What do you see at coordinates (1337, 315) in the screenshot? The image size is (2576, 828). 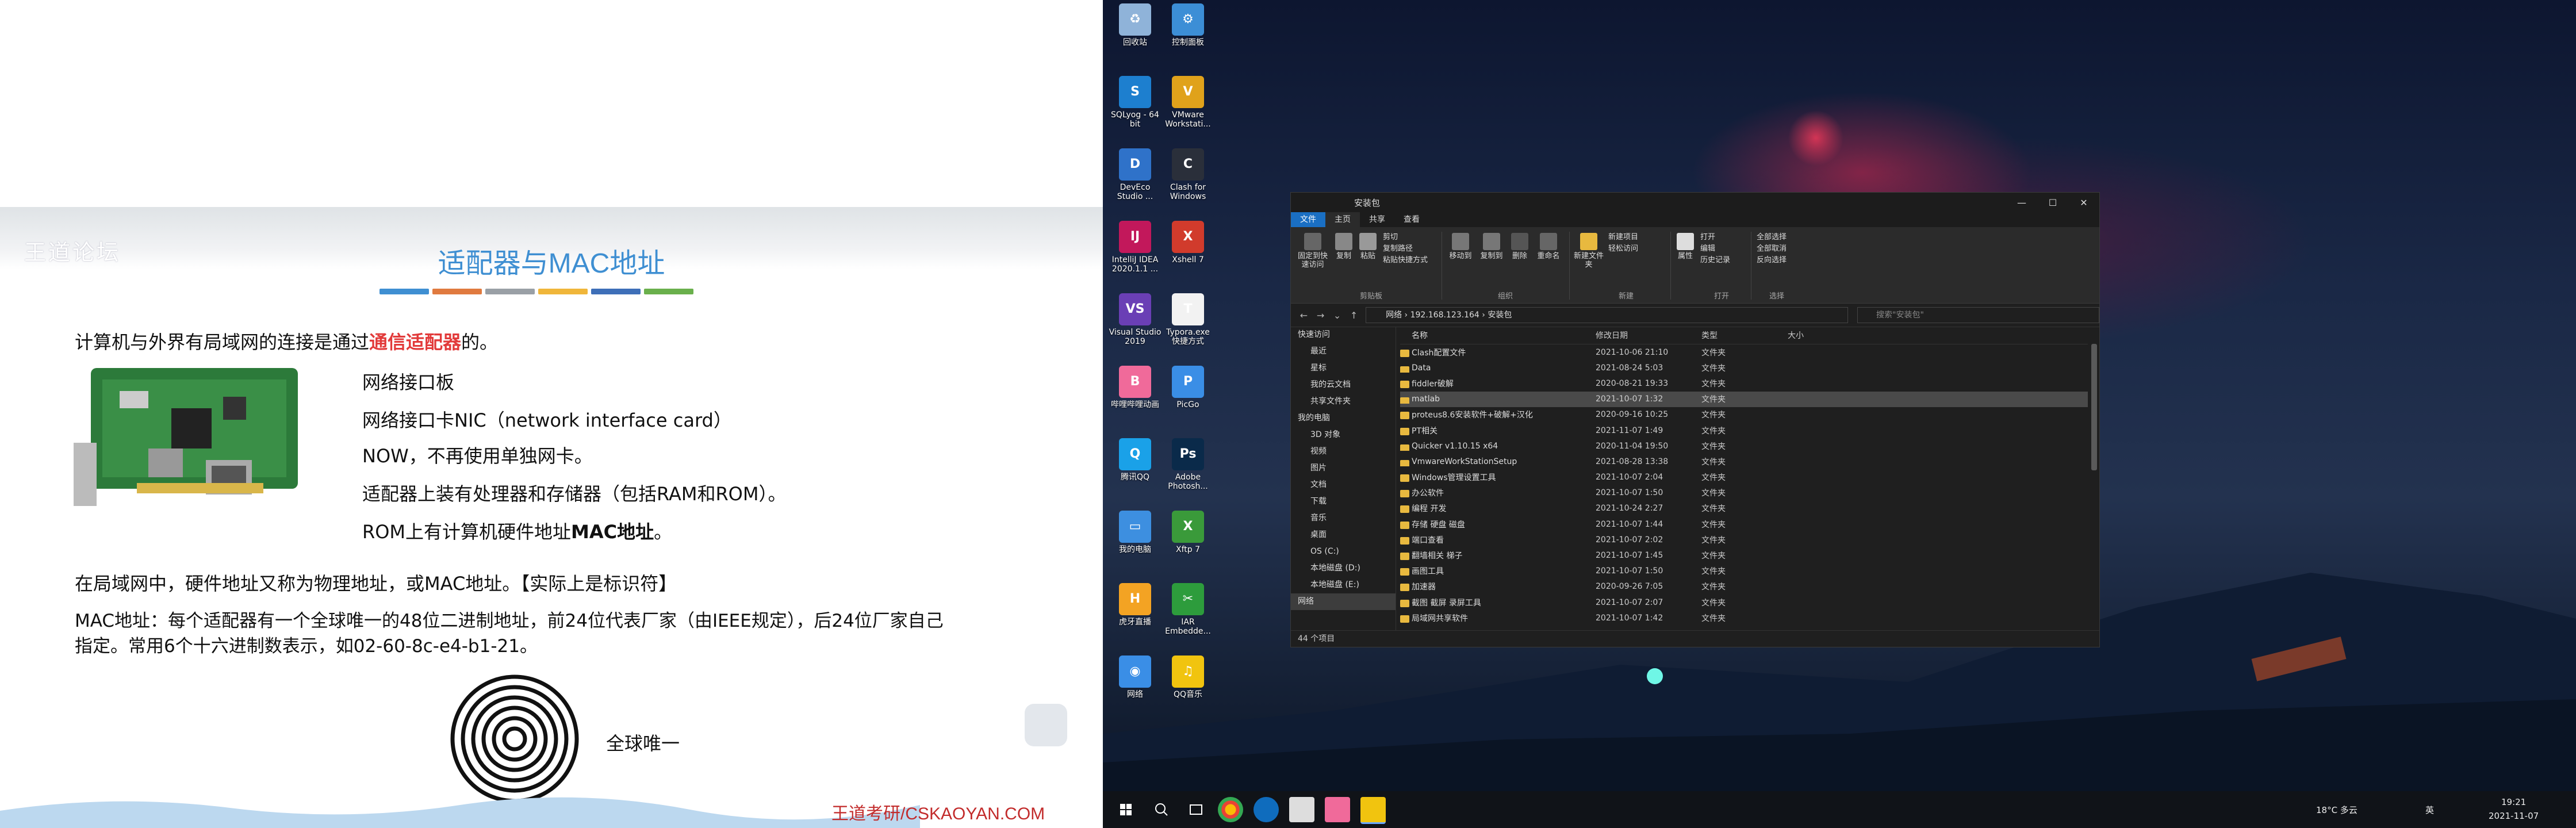 I see `chevron-down-icon: ⌄` at bounding box center [1337, 315].